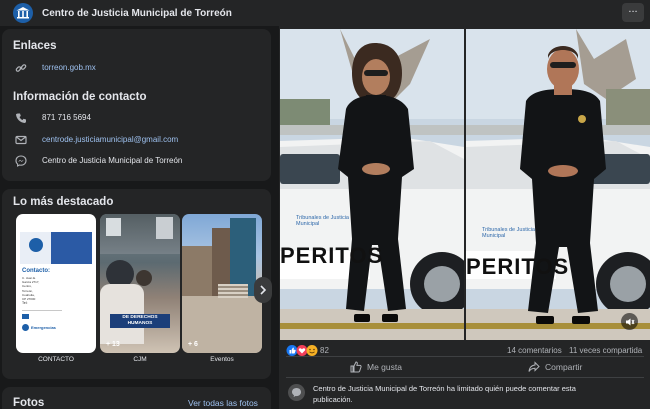  Describe the element at coordinates (21, 140) in the screenshot. I see `email-icon` at that location.